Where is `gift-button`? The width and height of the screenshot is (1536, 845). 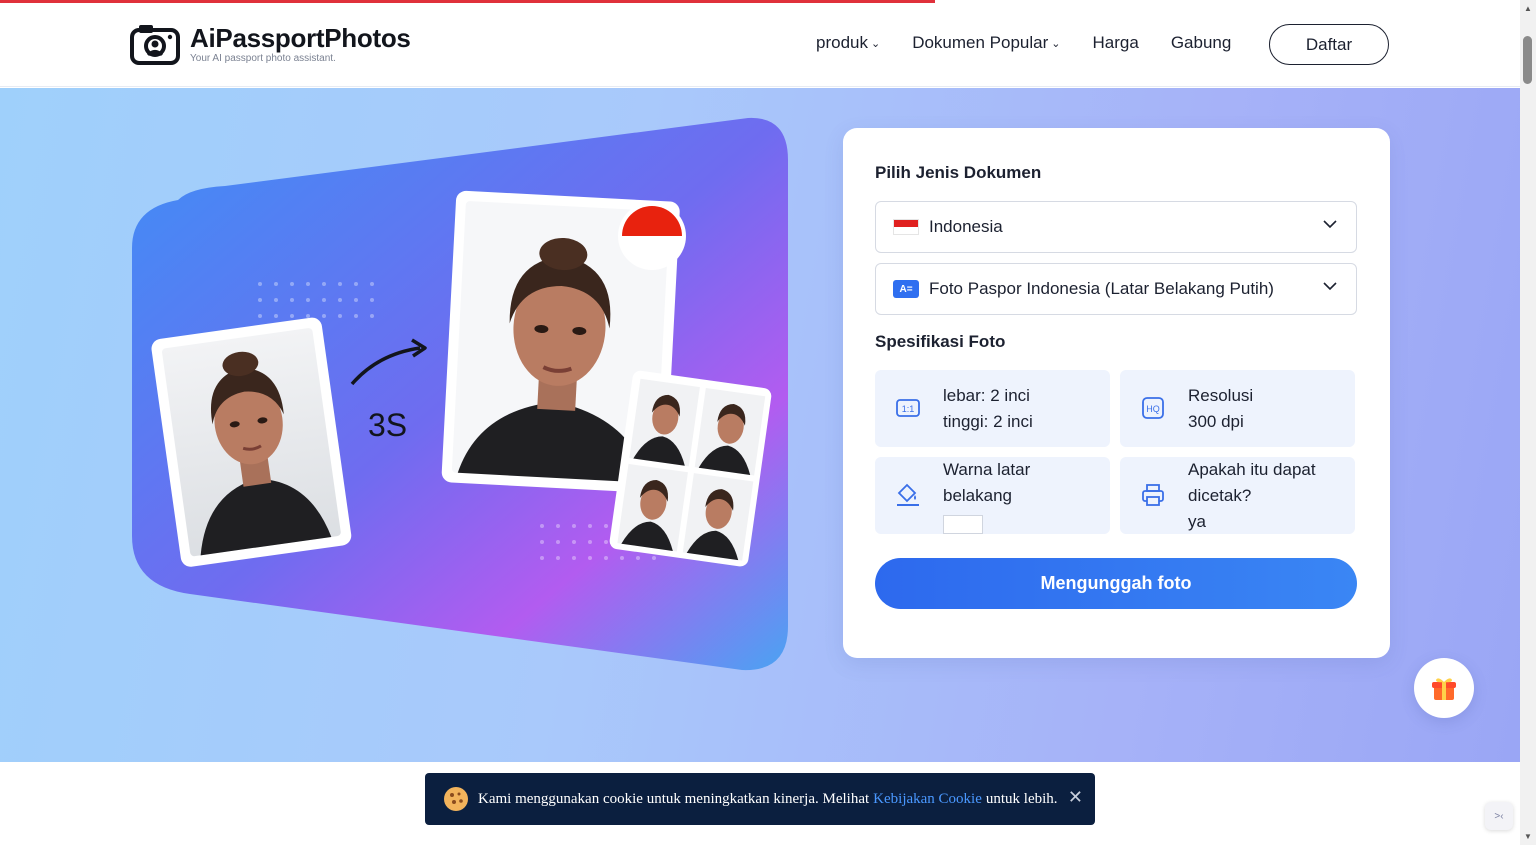
gift-button is located at coordinates (1444, 688).